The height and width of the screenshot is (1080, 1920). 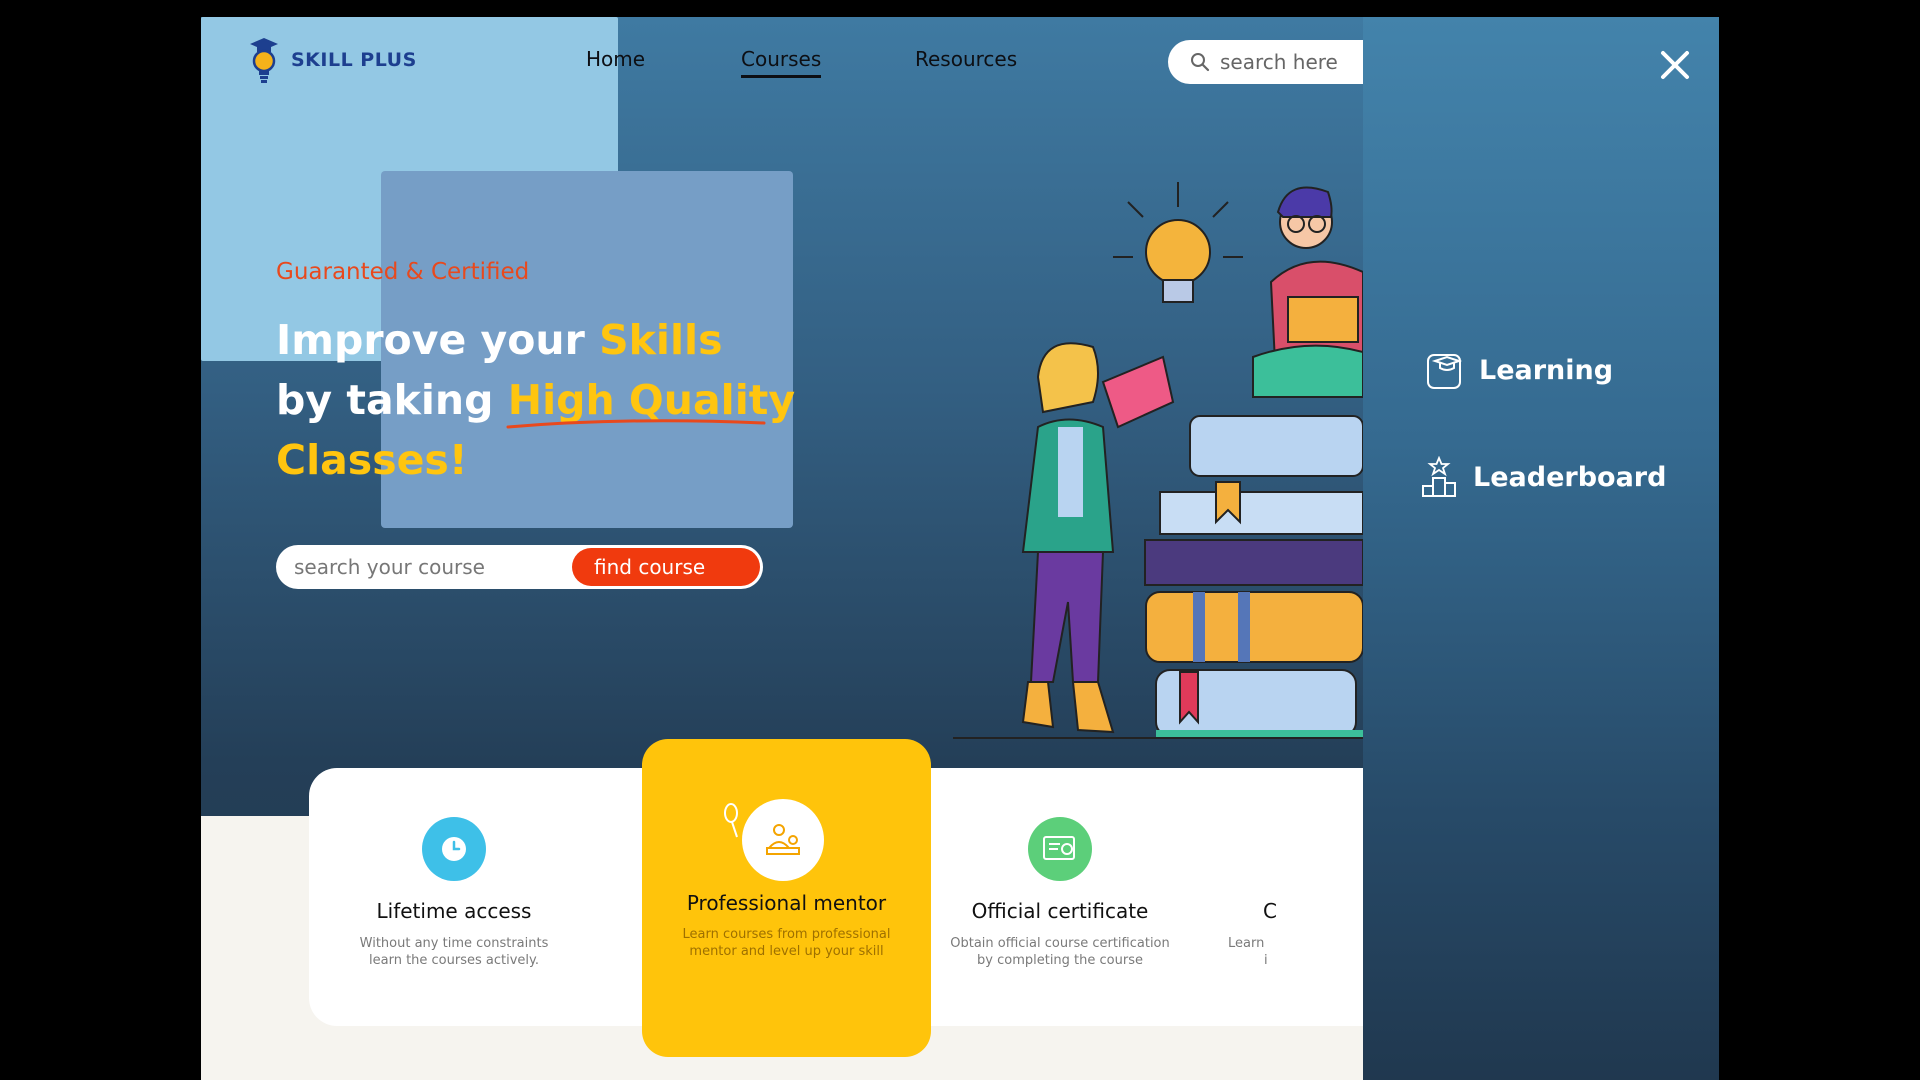 I want to click on feature-desc-line: learn the courses actively., so click(x=454, y=960).